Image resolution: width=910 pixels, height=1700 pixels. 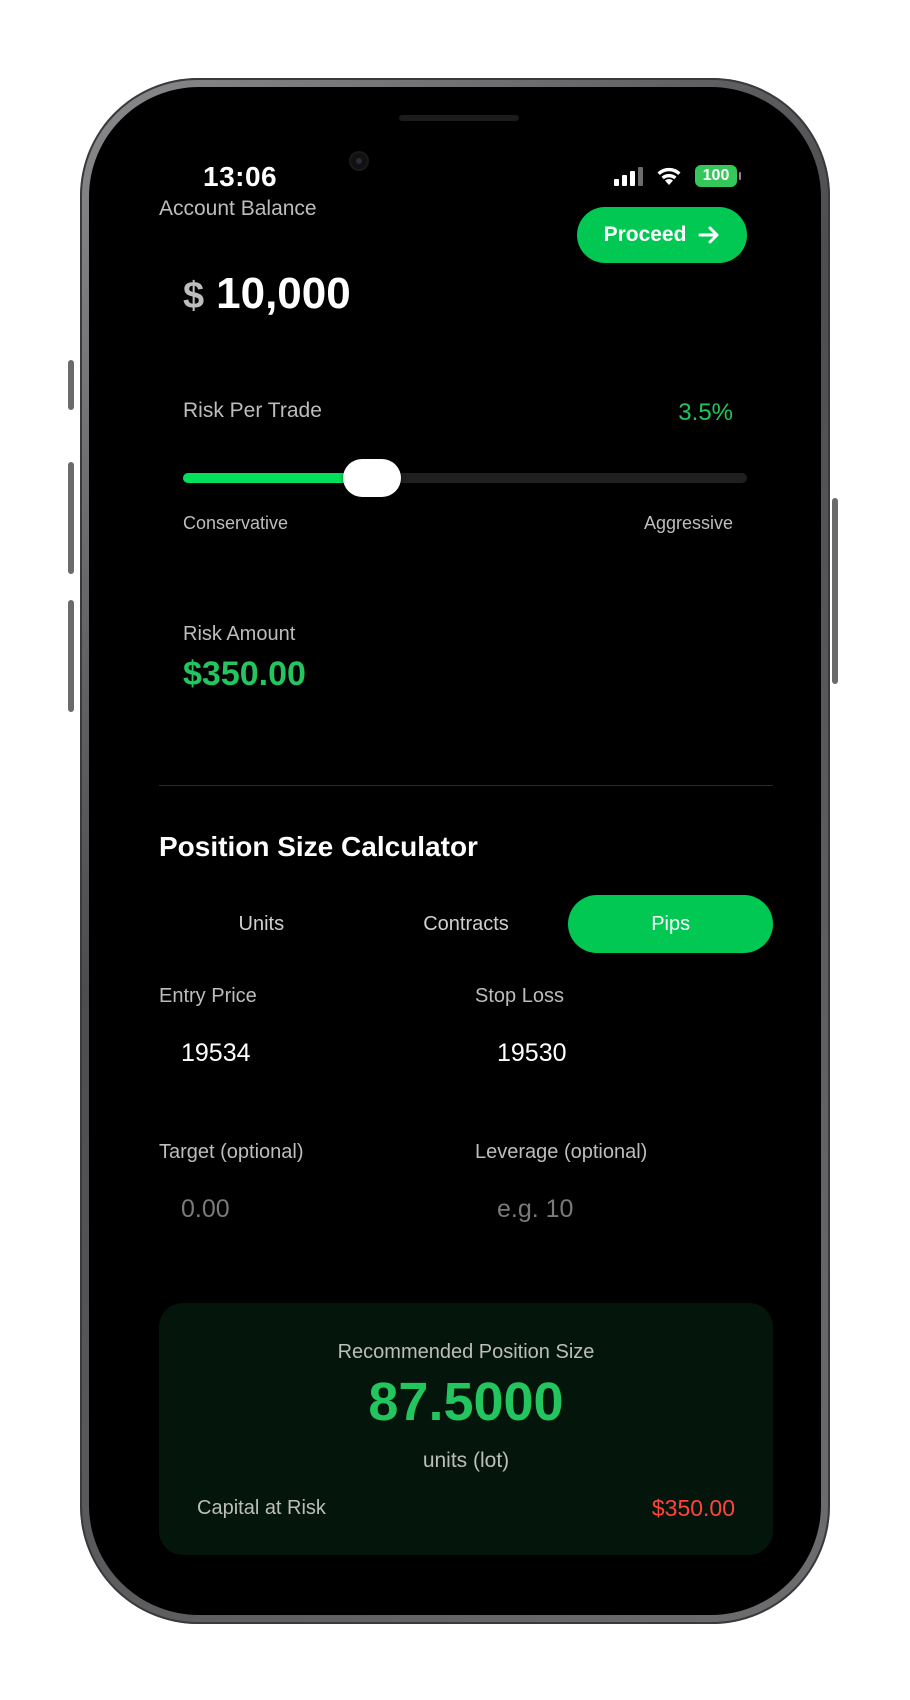 What do you see at coordinates (238, 208) in the screenshot?
I see `account-balance-label: Account Balance` at bounding box center [238, 208].